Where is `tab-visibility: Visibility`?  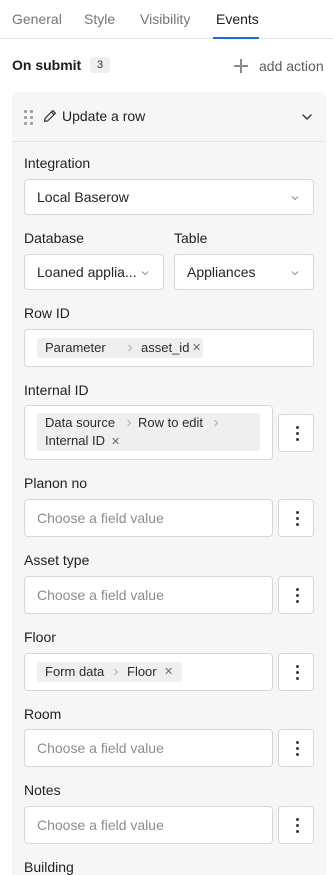
tab-visibility: Visibility is located at coordinates (165, 19).